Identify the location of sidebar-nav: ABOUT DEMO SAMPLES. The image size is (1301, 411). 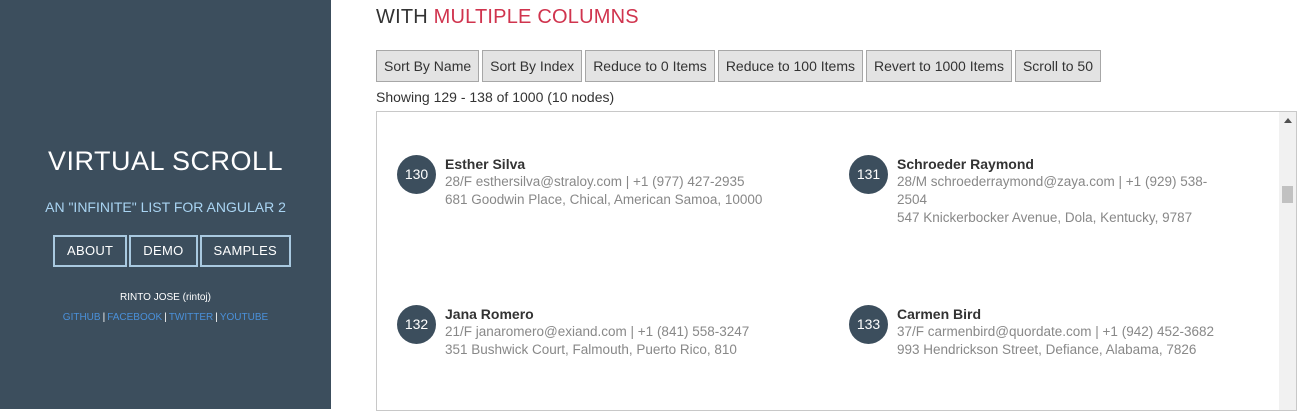
(172, 251).